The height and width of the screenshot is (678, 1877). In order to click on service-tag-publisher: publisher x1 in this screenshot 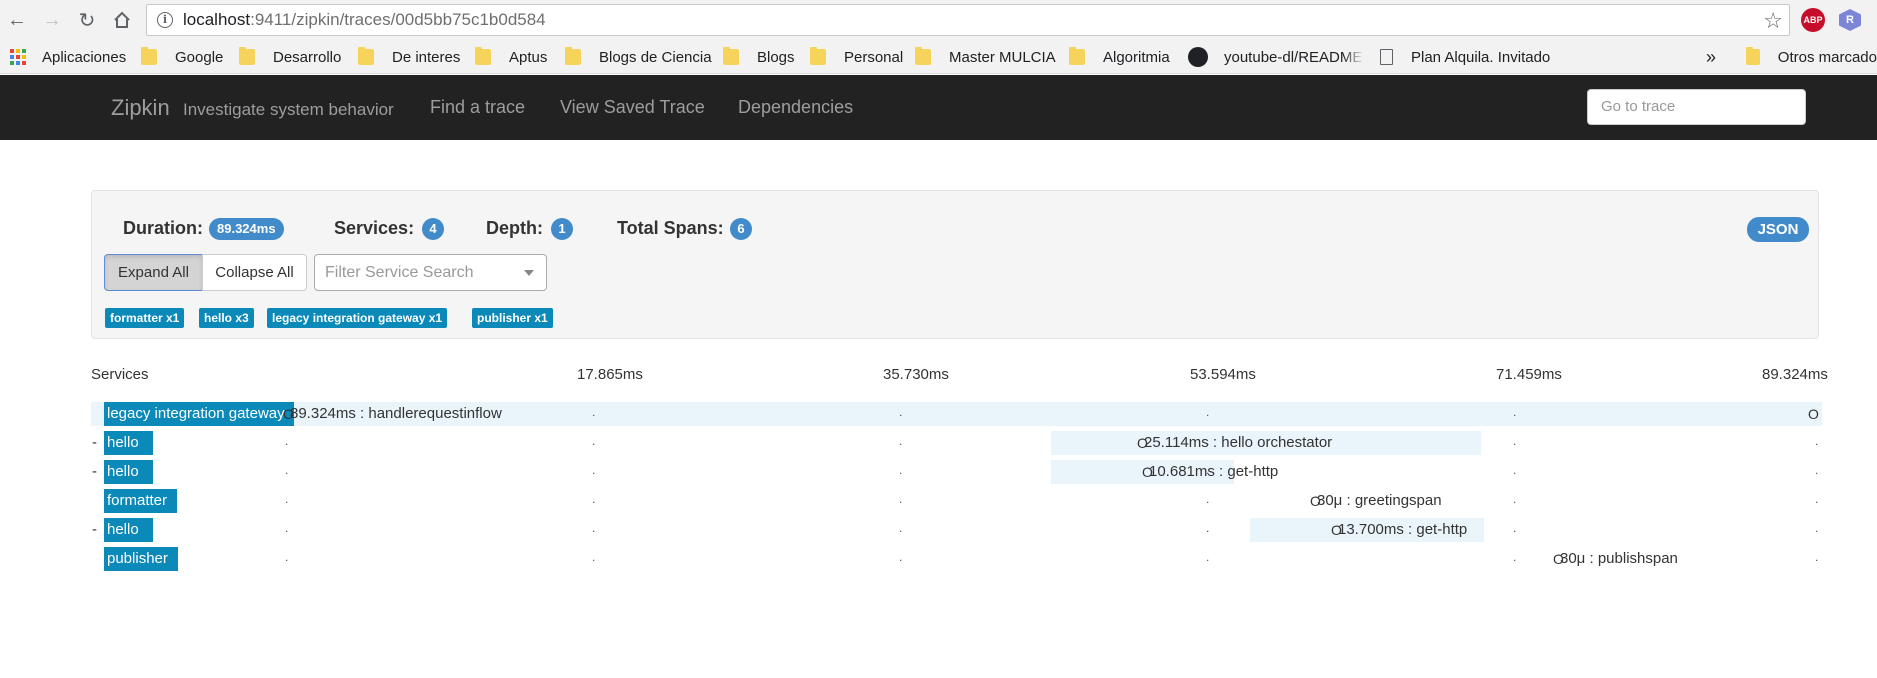, I will do `click(512, 318)`.